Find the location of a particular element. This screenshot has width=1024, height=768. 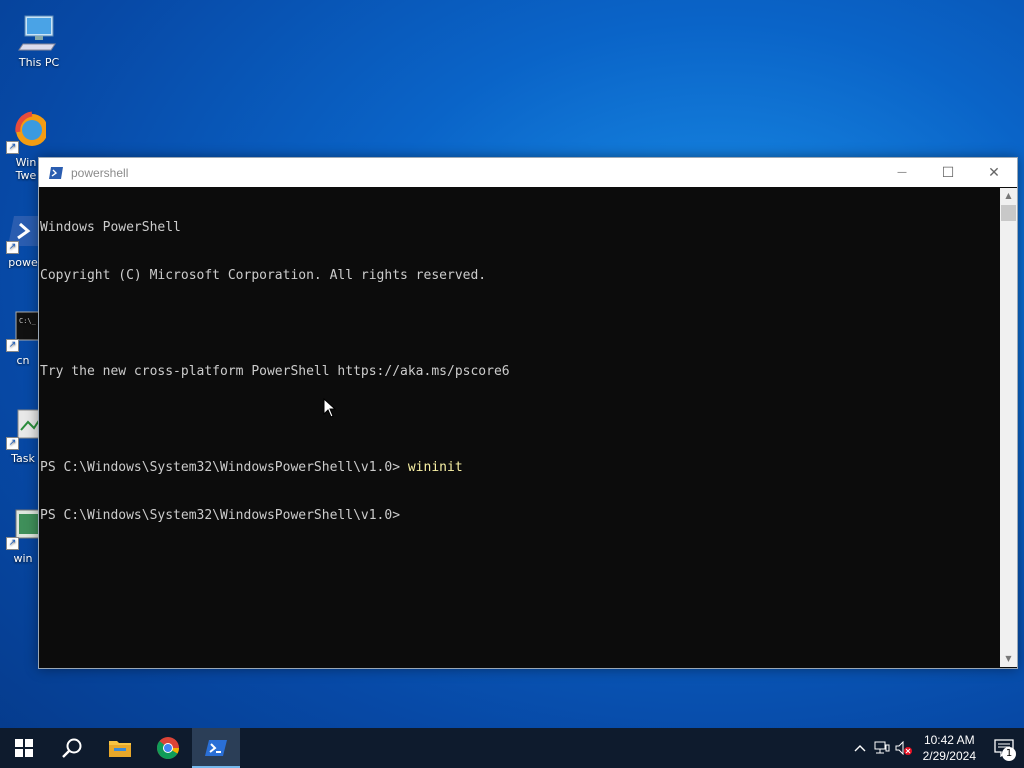

clock-date: 2/29/2024 is located at coordinates (949, 756).